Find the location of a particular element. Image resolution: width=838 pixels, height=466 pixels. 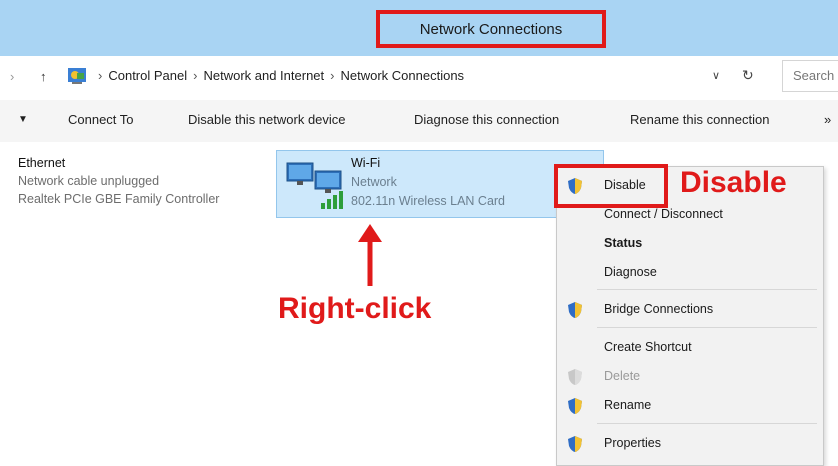

refresh-icon: ↻ is located at coordinates (748, 75).